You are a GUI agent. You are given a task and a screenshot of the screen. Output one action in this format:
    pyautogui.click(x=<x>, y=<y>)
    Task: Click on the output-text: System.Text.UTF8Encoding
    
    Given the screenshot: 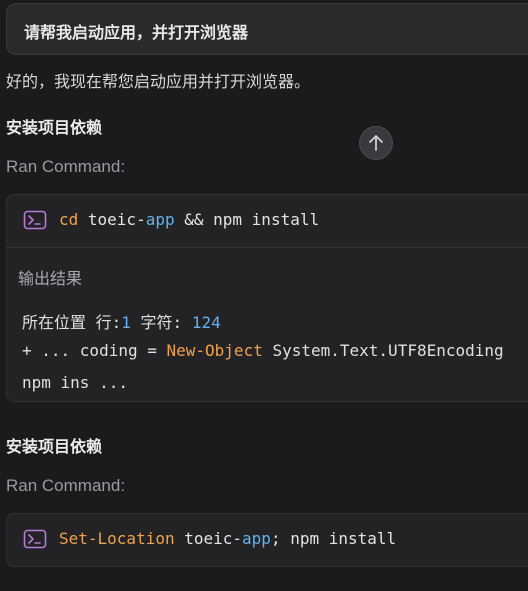 What is the action you would take?
    pyautogui.click(x=383, y=350)
    